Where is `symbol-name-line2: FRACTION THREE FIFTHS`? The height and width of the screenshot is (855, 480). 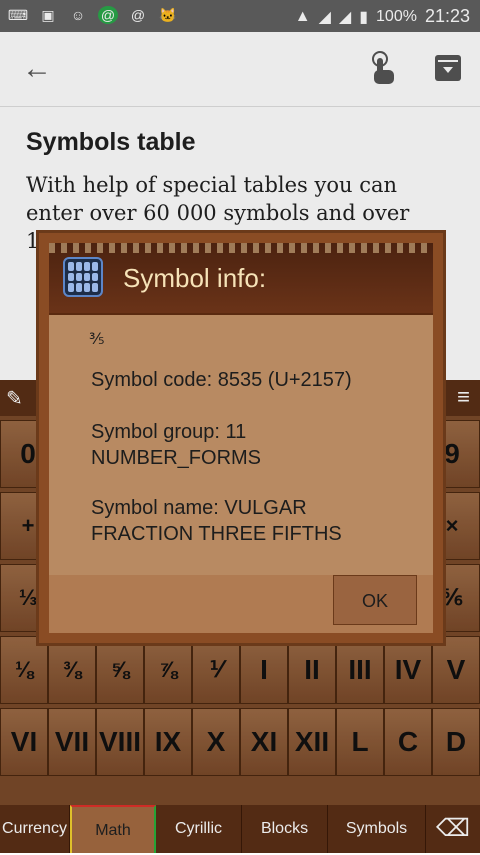 symbol-name-line2: FRACTION THREE FIFTHS is located at coordinates (216, 534).